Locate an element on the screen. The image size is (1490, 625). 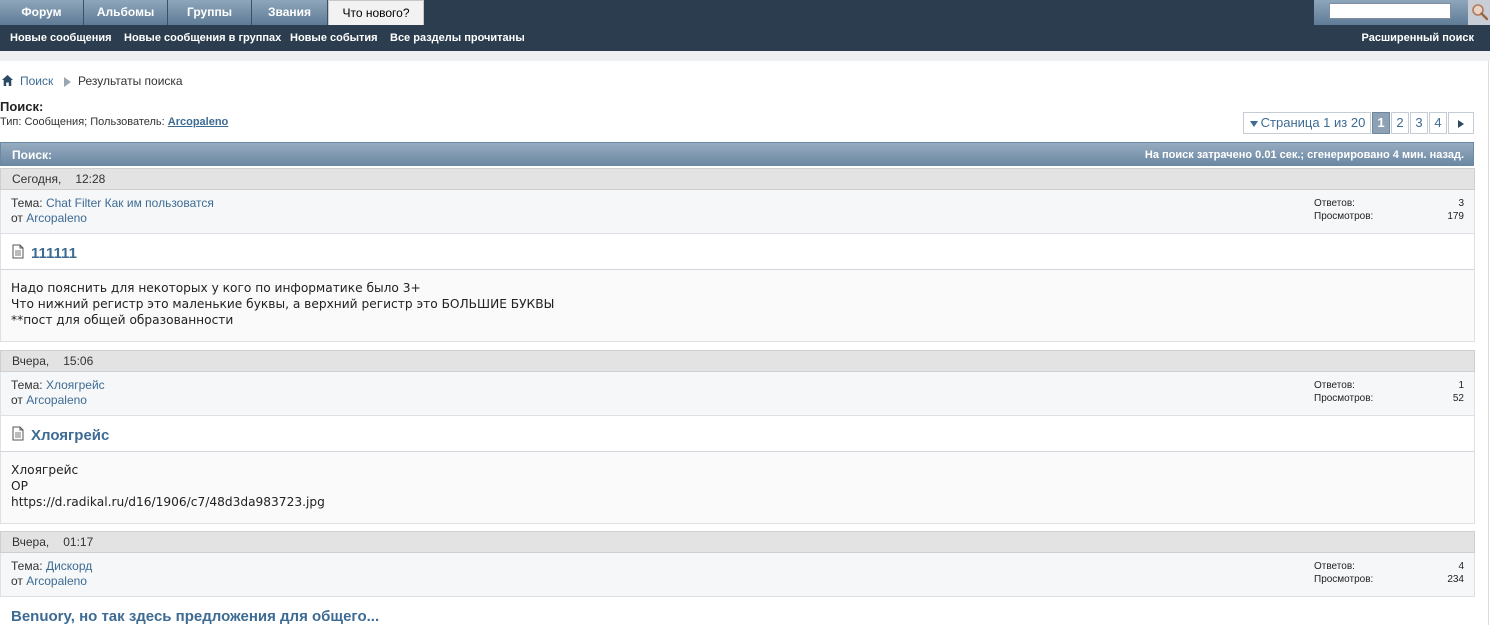
link-advanced-search: Расширенный поиск is located at coordinates (1418, 38).